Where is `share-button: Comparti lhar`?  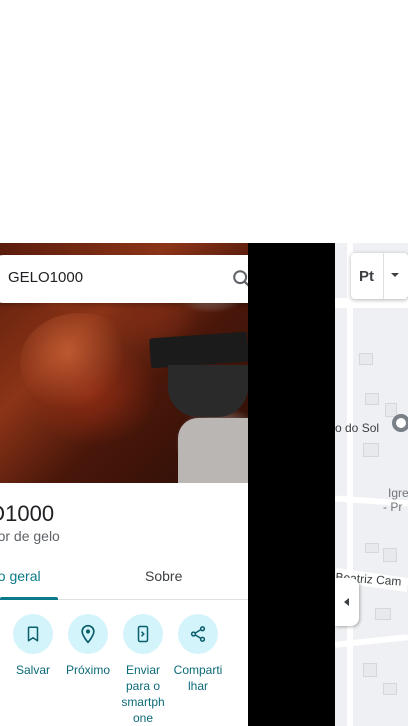 share-button: Comparti lhar is located at coordinates (198, 654).